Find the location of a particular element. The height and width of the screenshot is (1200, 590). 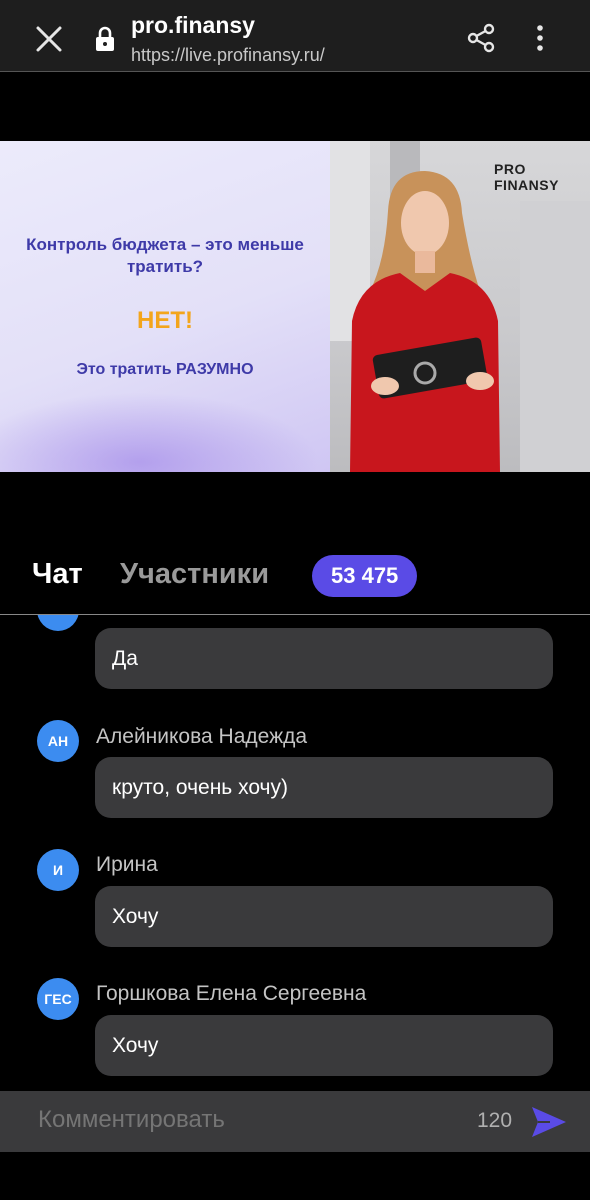

slide-answer: НЕТ! is located at coordinates (165, 320).